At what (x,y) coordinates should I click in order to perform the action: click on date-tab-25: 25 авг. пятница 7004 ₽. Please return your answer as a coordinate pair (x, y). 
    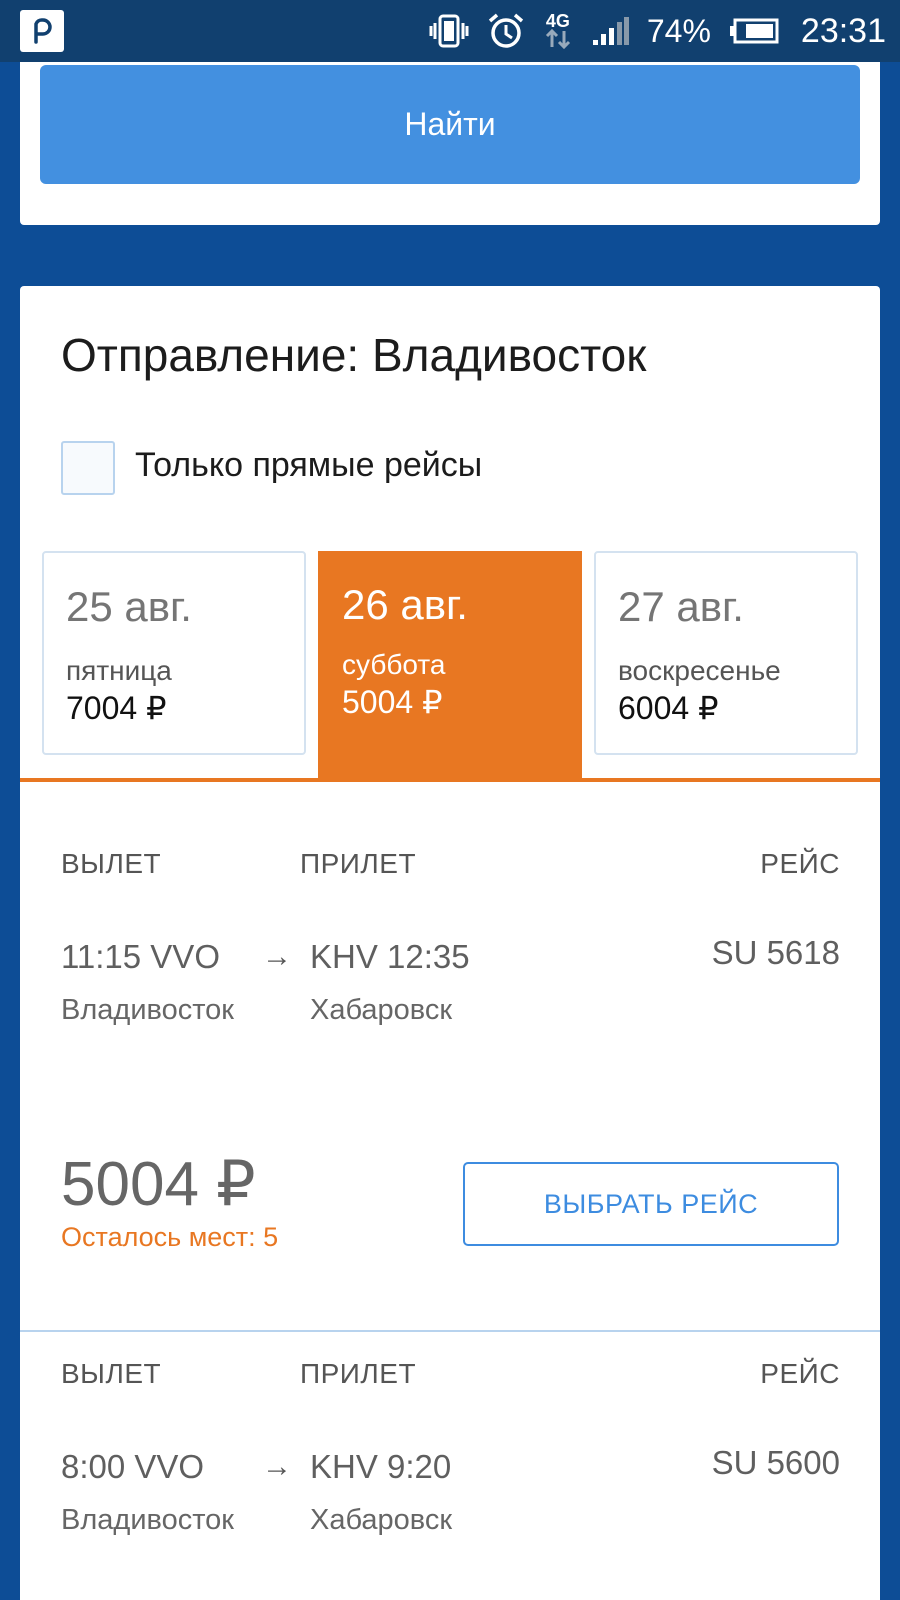
    Looking at the image, I should click on (174, 653).